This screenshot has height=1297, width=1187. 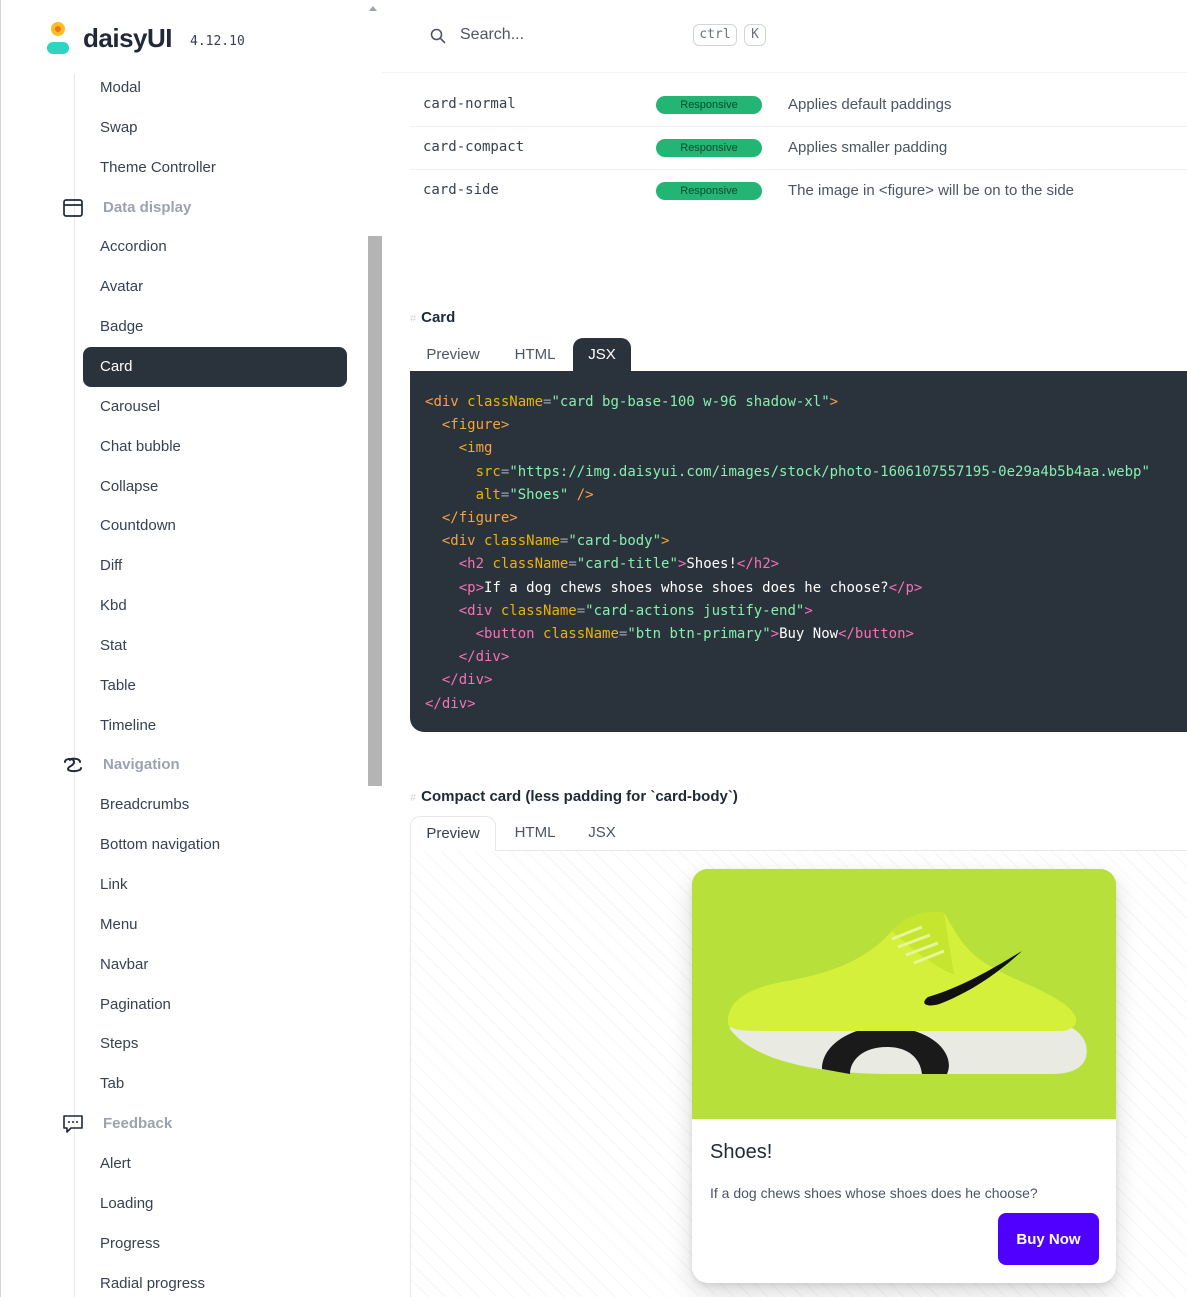 What do you see at coordinates (461, 190) in the screenshot?
I see `class-name: card-side` at bounding box center [461, 190].